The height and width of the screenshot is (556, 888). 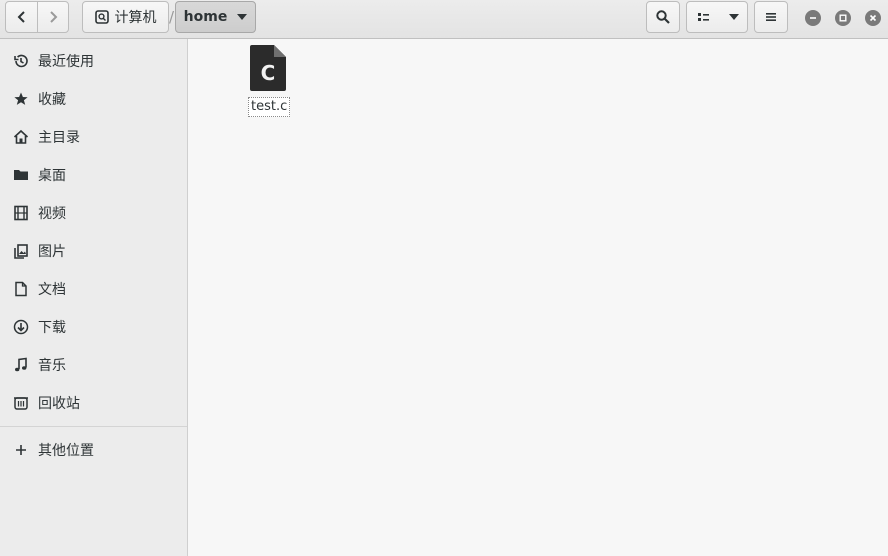 I want to click on sidebar-item-desktop: 桌面, so click(x=93, y=175).